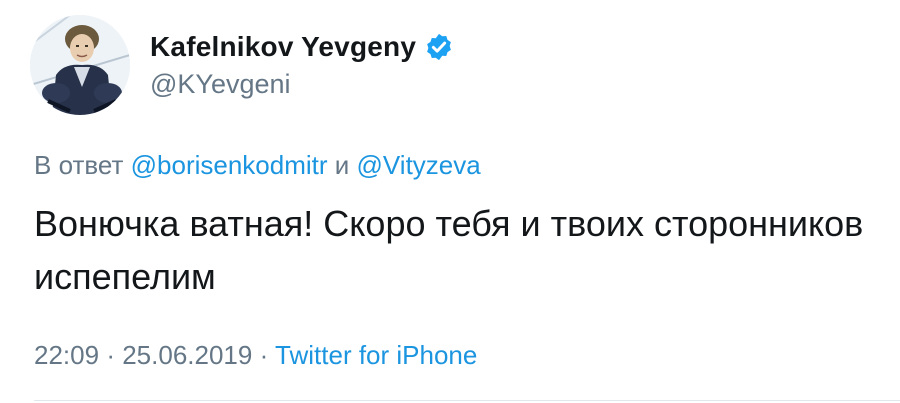 This screenshot has height=403, width=900. I want to click on verified-badge-icon, so click(439, 47).